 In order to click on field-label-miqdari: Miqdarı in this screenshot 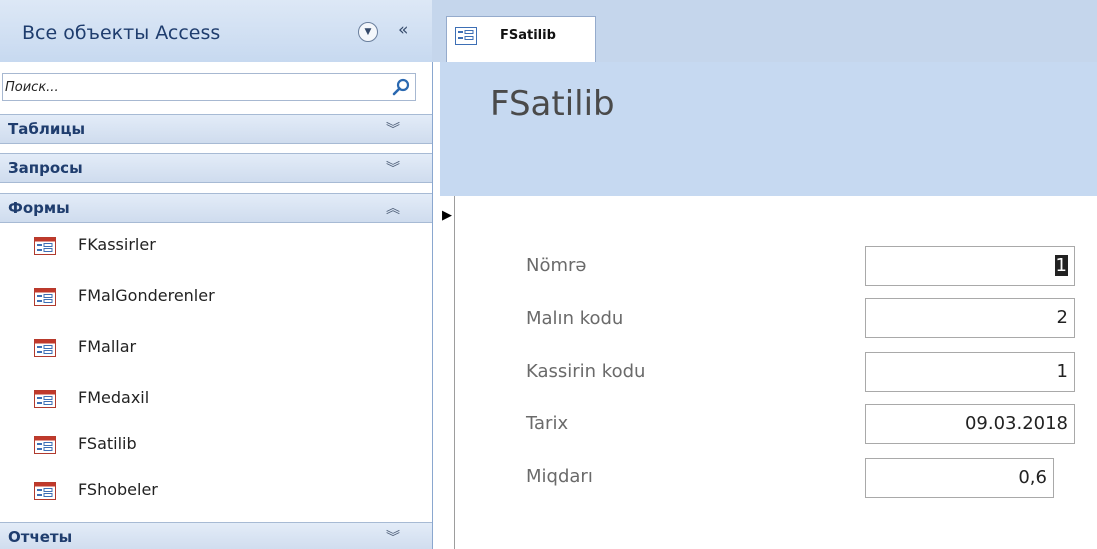, I will do `click(559, 476)`.